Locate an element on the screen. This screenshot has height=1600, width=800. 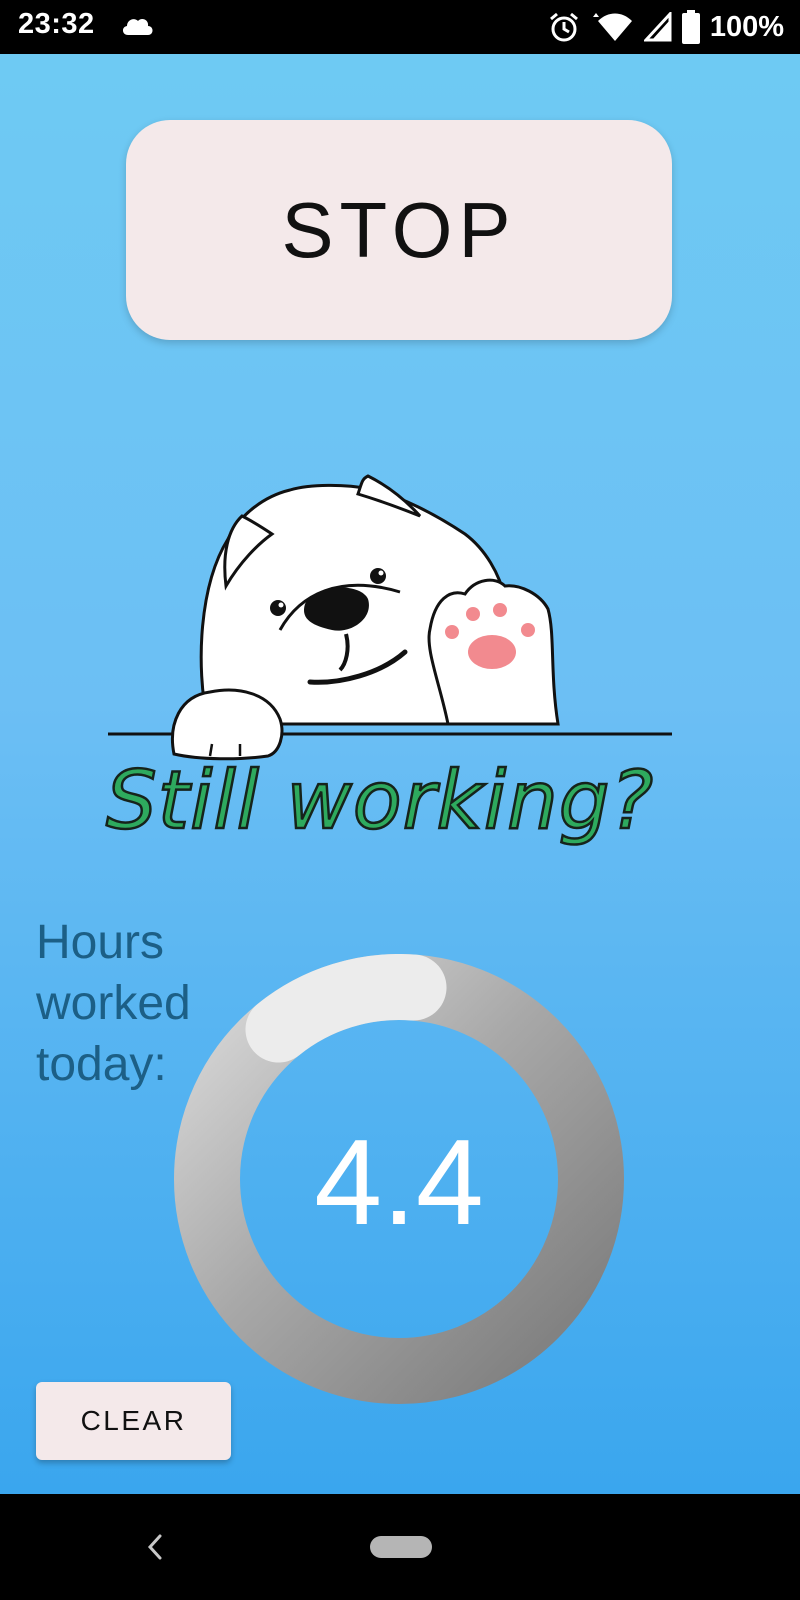
navigation-bar is located at coordinates (400, 1547).